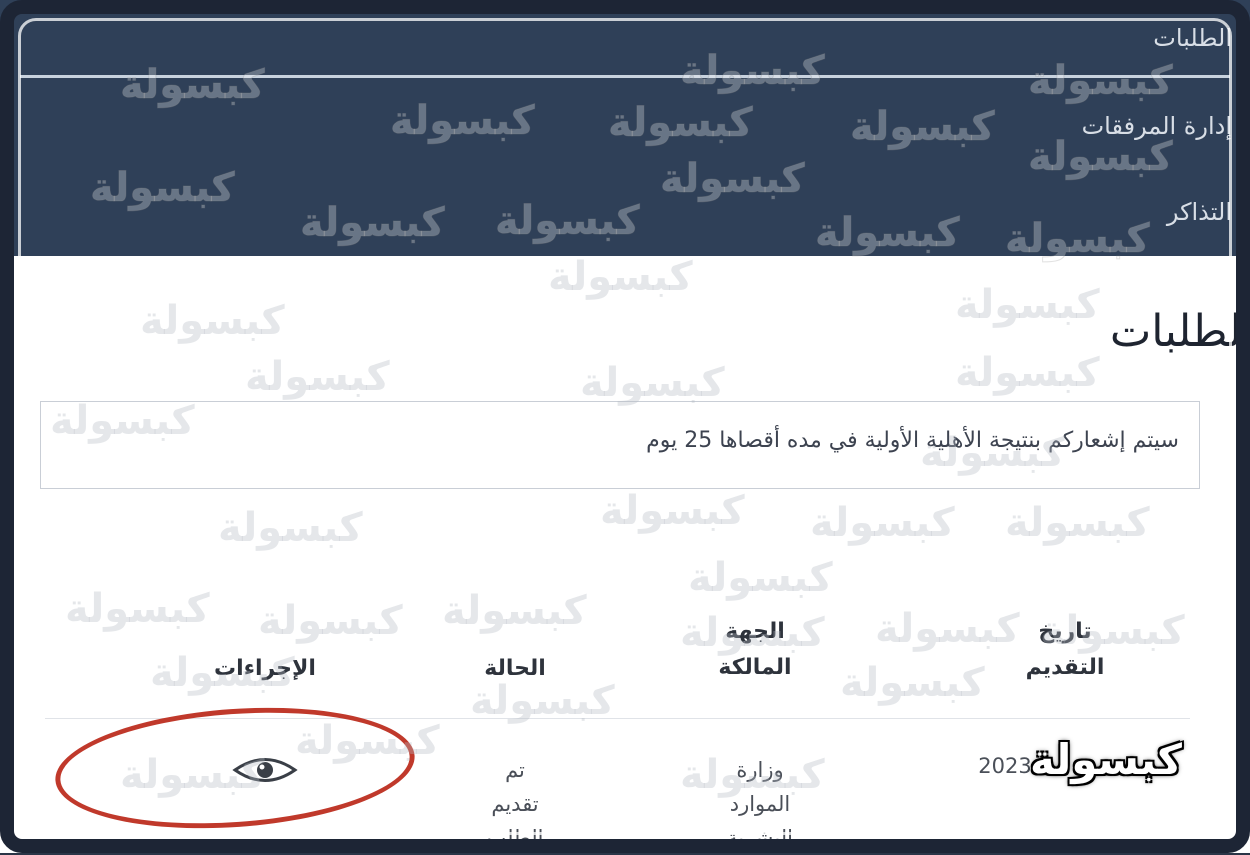 Image resolution: width=1250 pixels, height=855 pixels. What do you see at coordinates (755, 649) in the screenshot?
I see `header-owner-entity: الجهة المالكة` at bounding box center [755, 649].